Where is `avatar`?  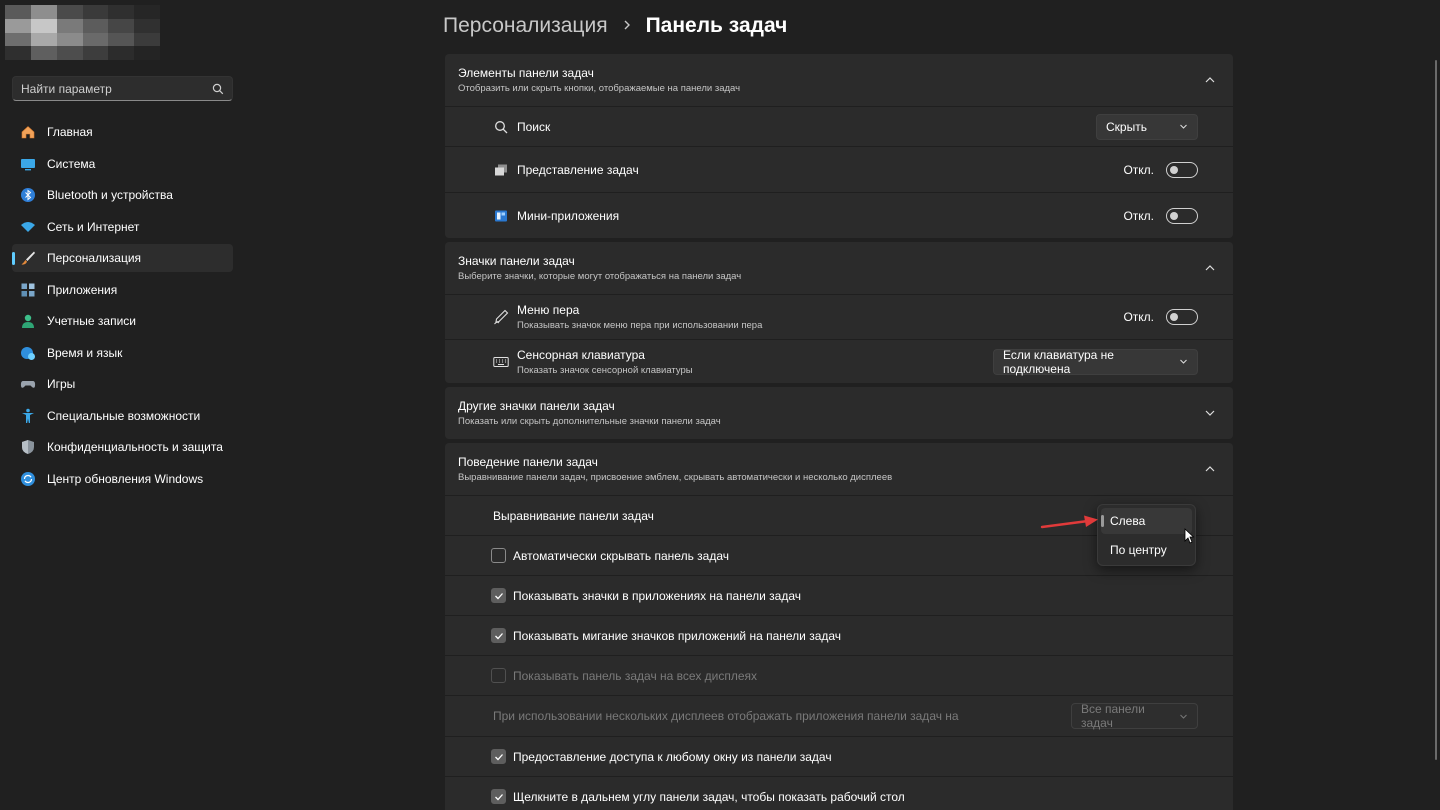
avatar is located at coordinates (82, 32).